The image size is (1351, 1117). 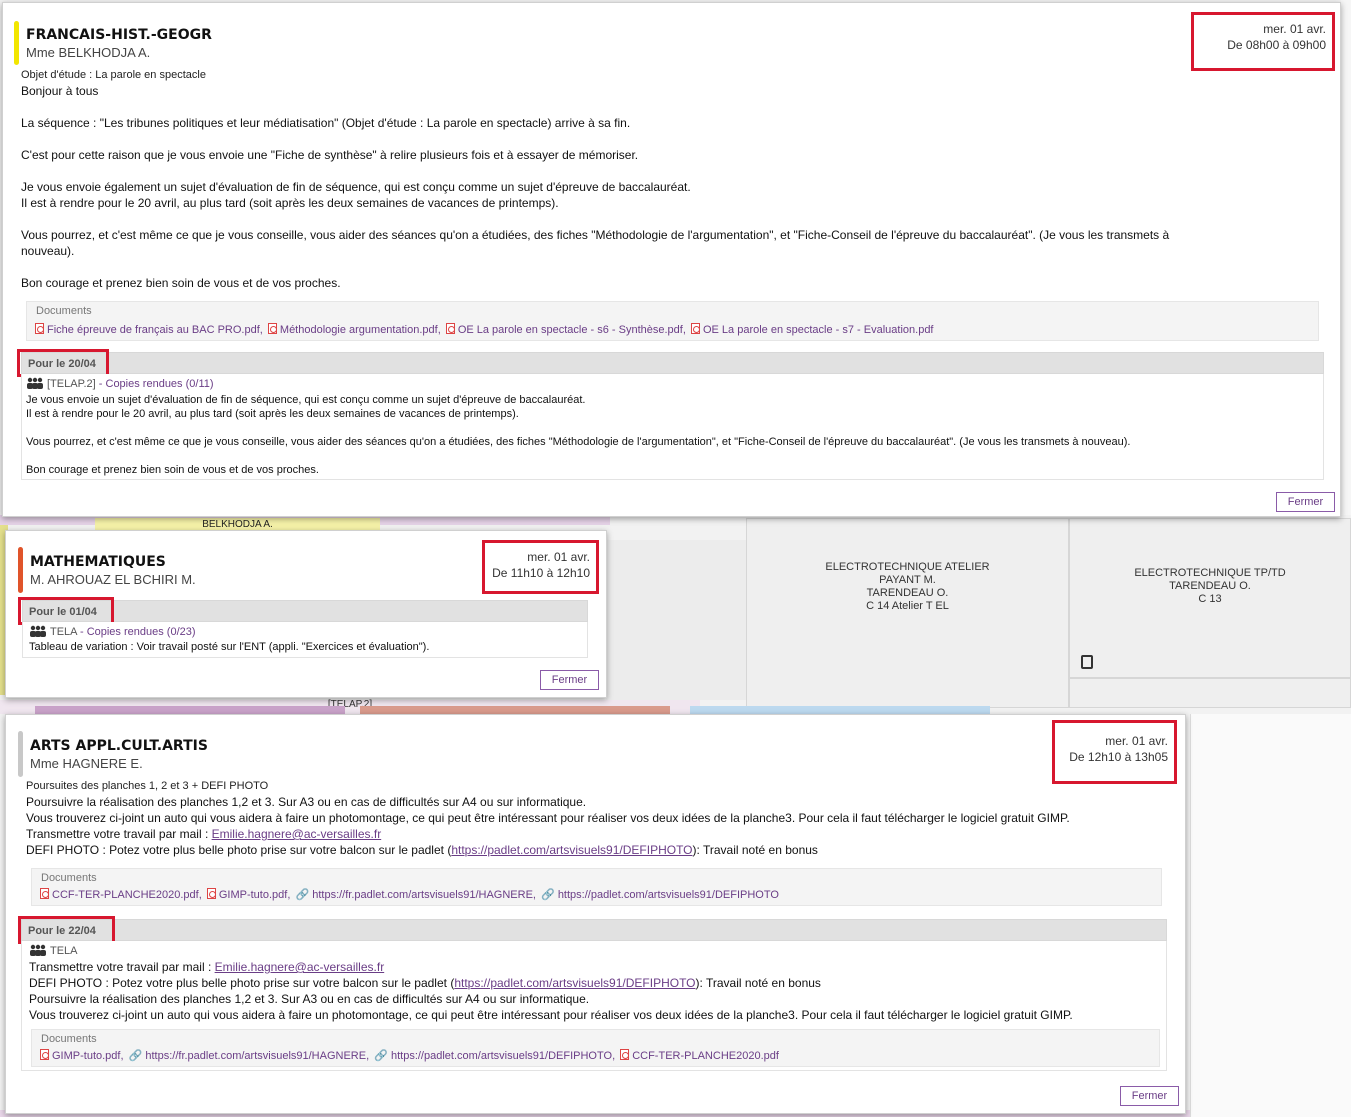 What do you see at coordinates (699, 1055) in the screenshot?
I see `document-link: CCF-TER-PLANCHE2020.pdf` at bounding box center [699, 1055].